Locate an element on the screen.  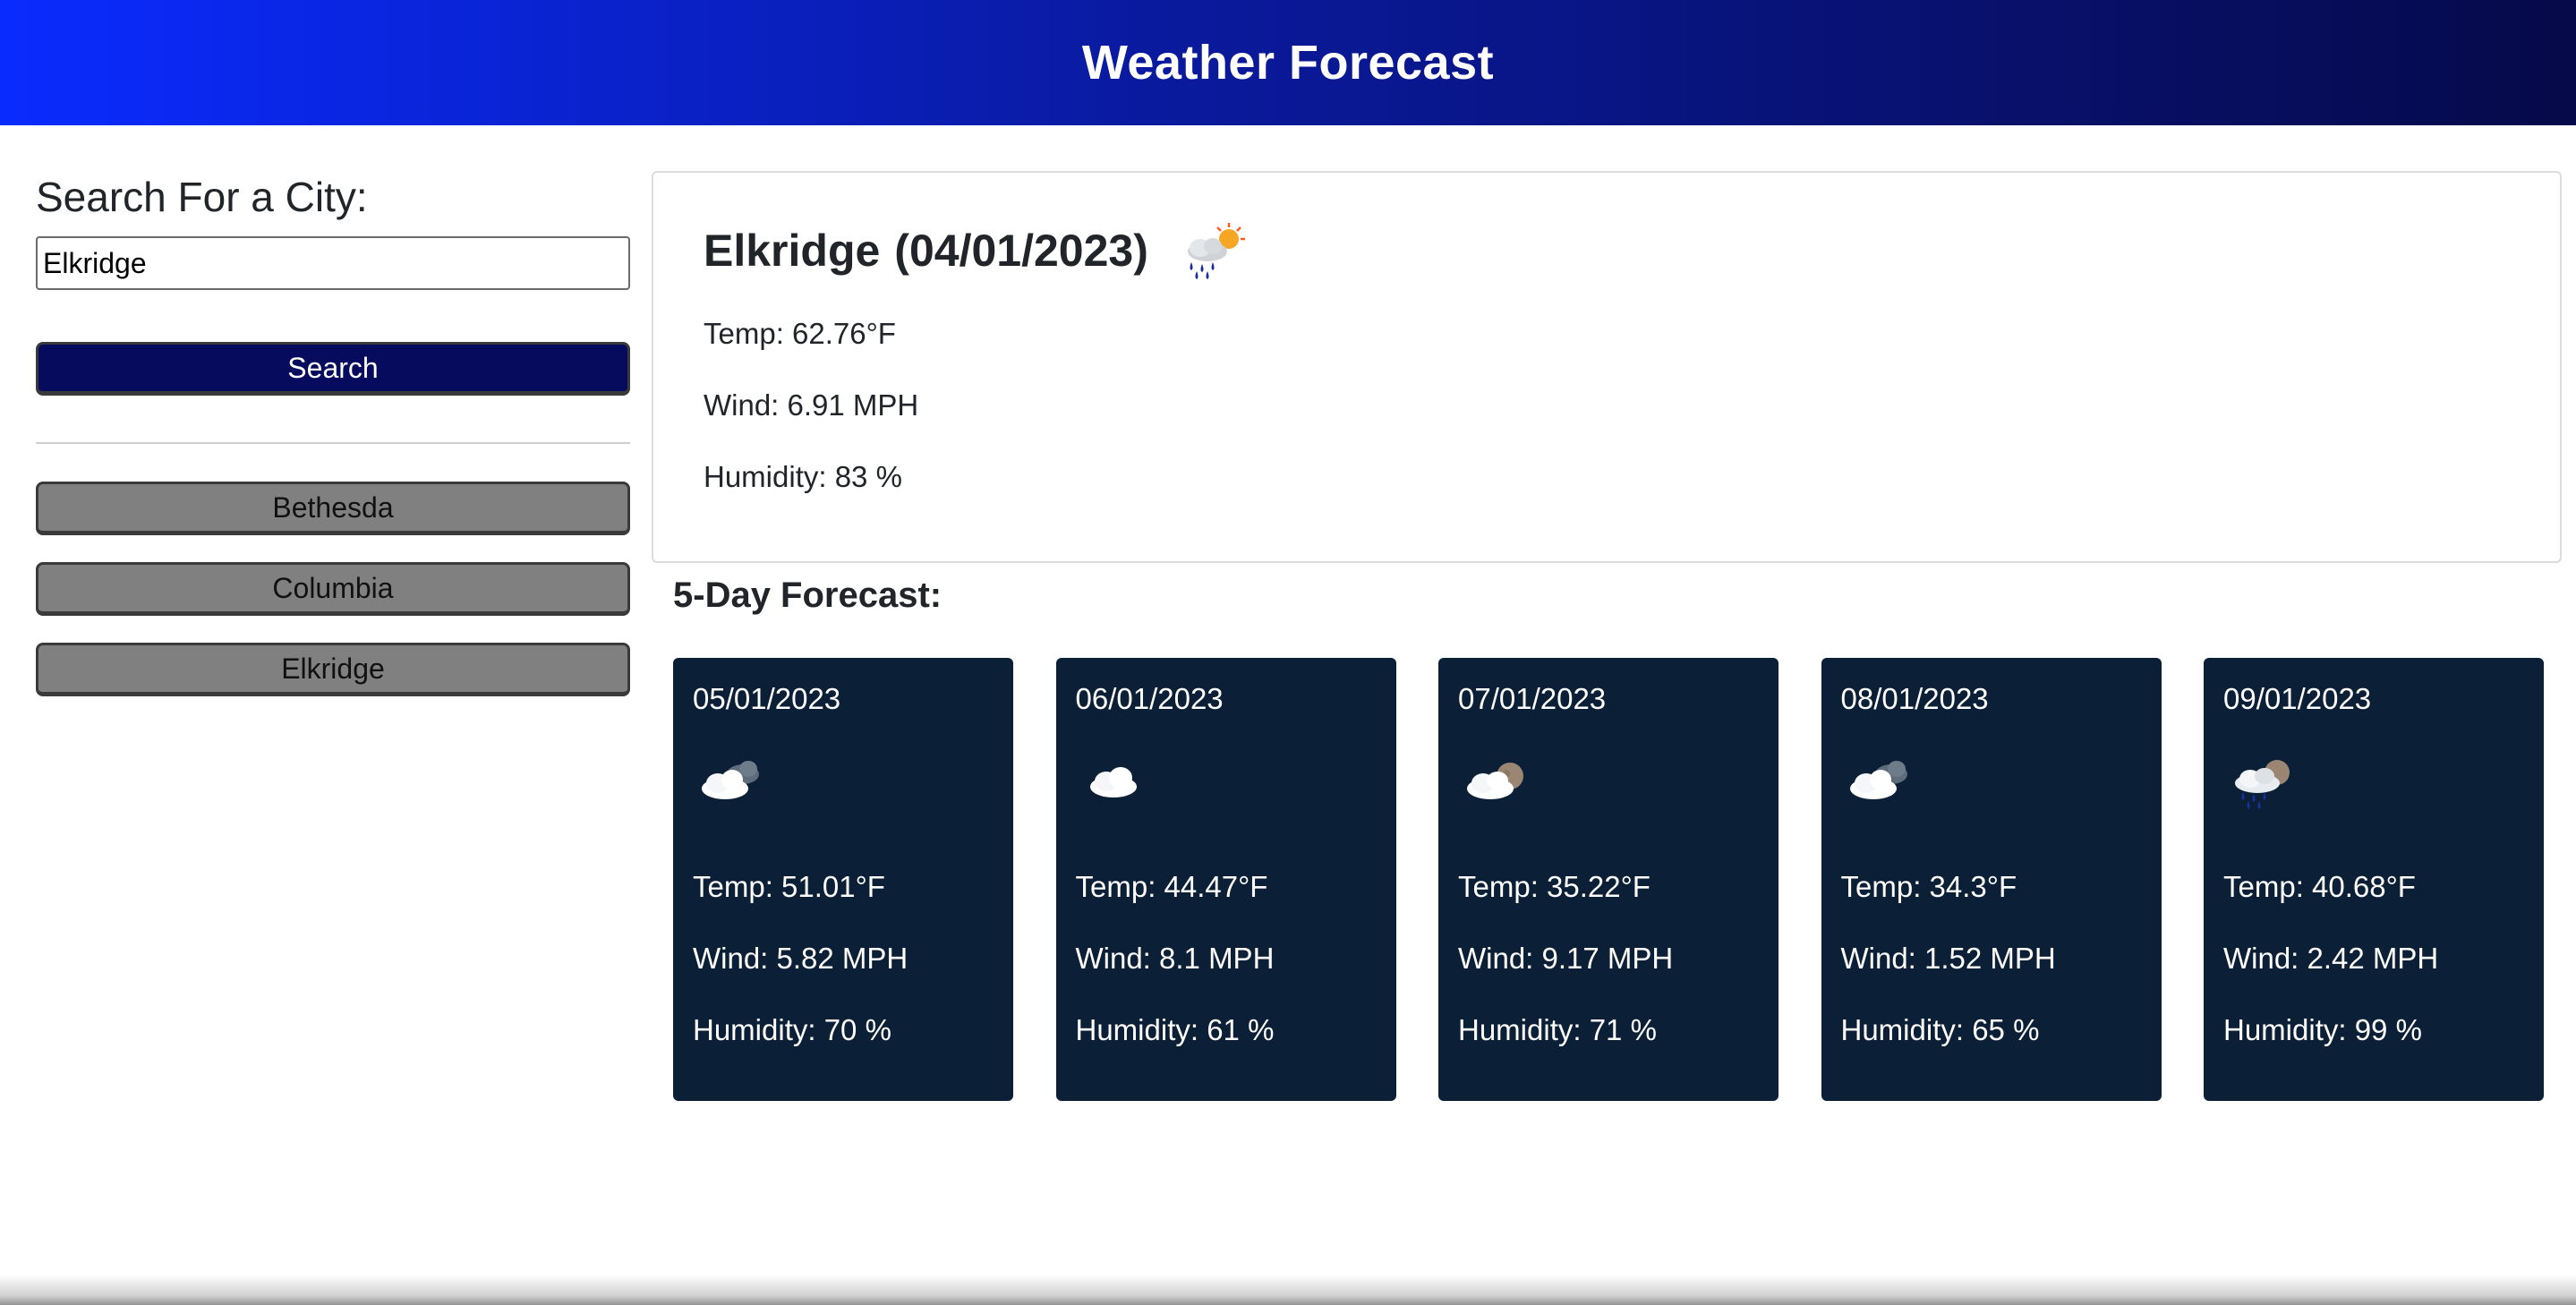
forecast-wind: Wind: 9.17 MPH is located at coordinates (1566, 958).